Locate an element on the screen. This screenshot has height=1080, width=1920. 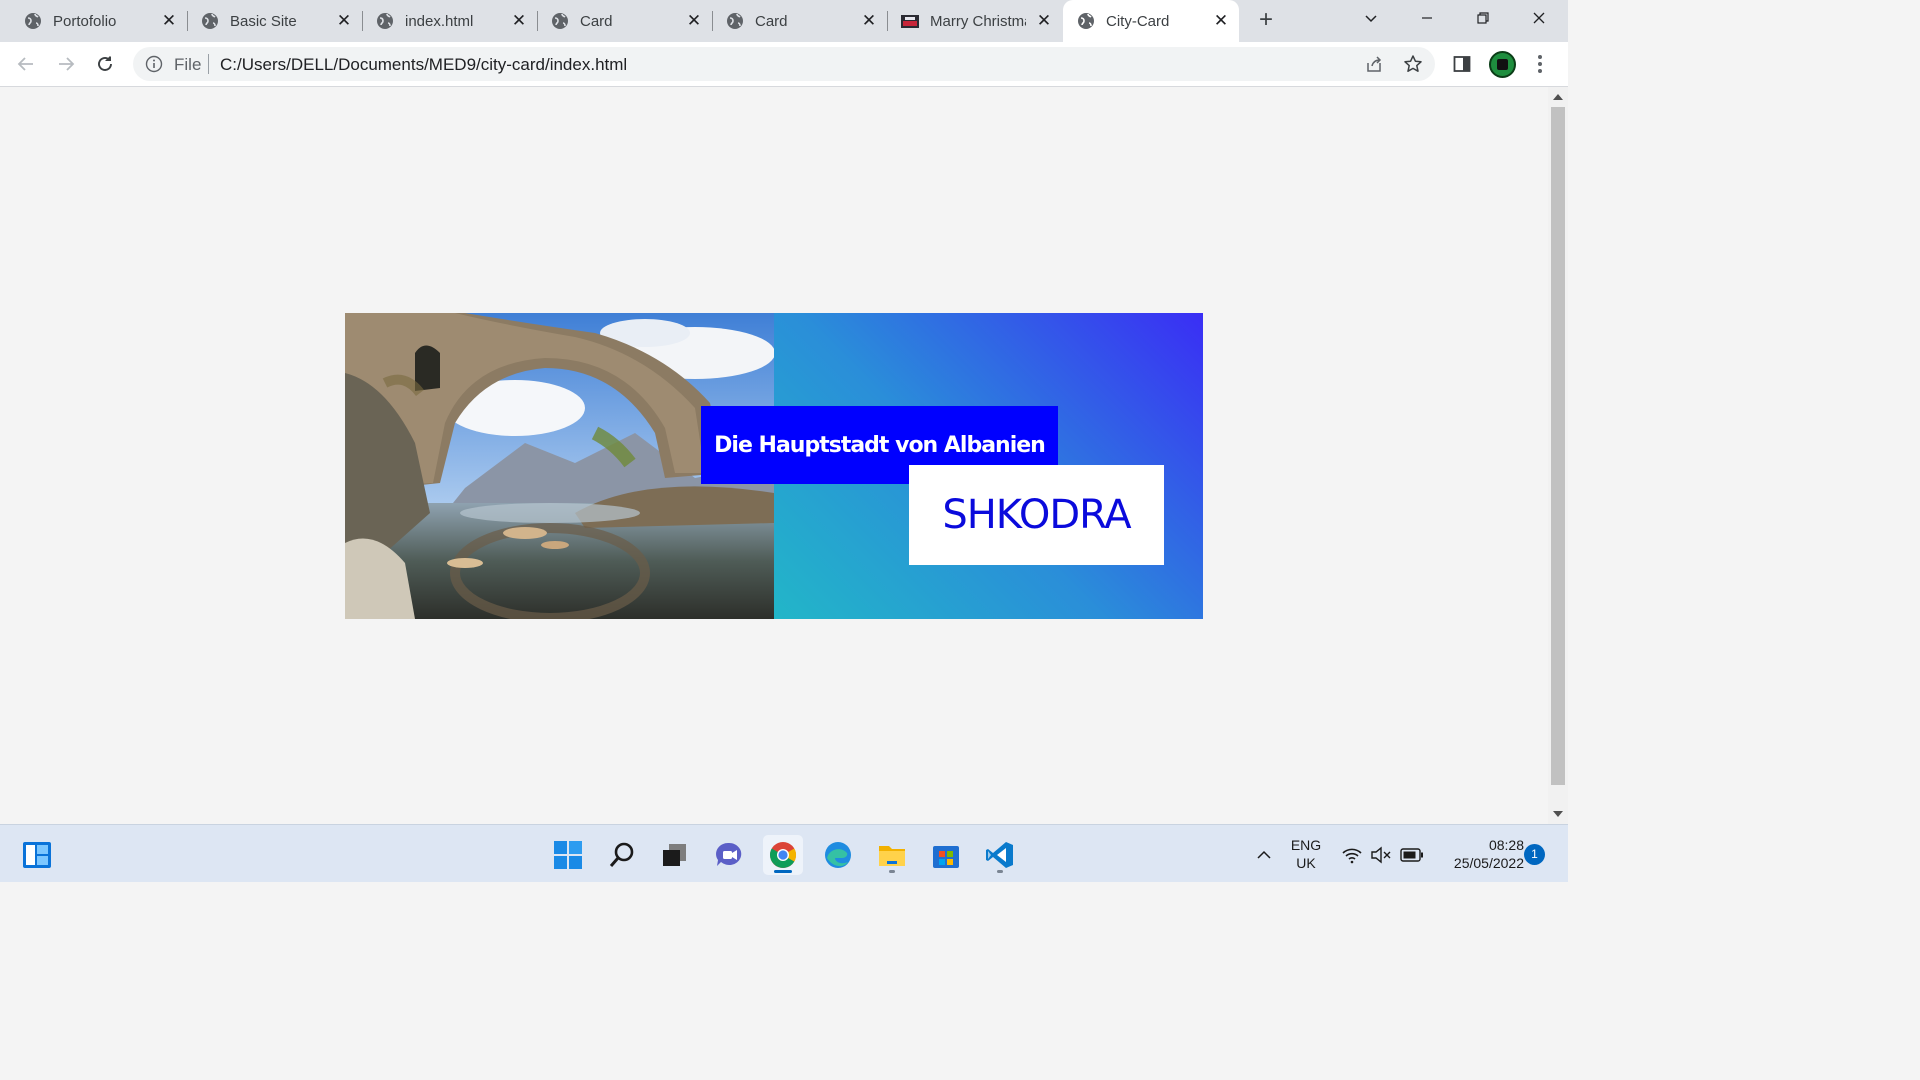
tab-title: index.html is located at coordinates (439, 21).